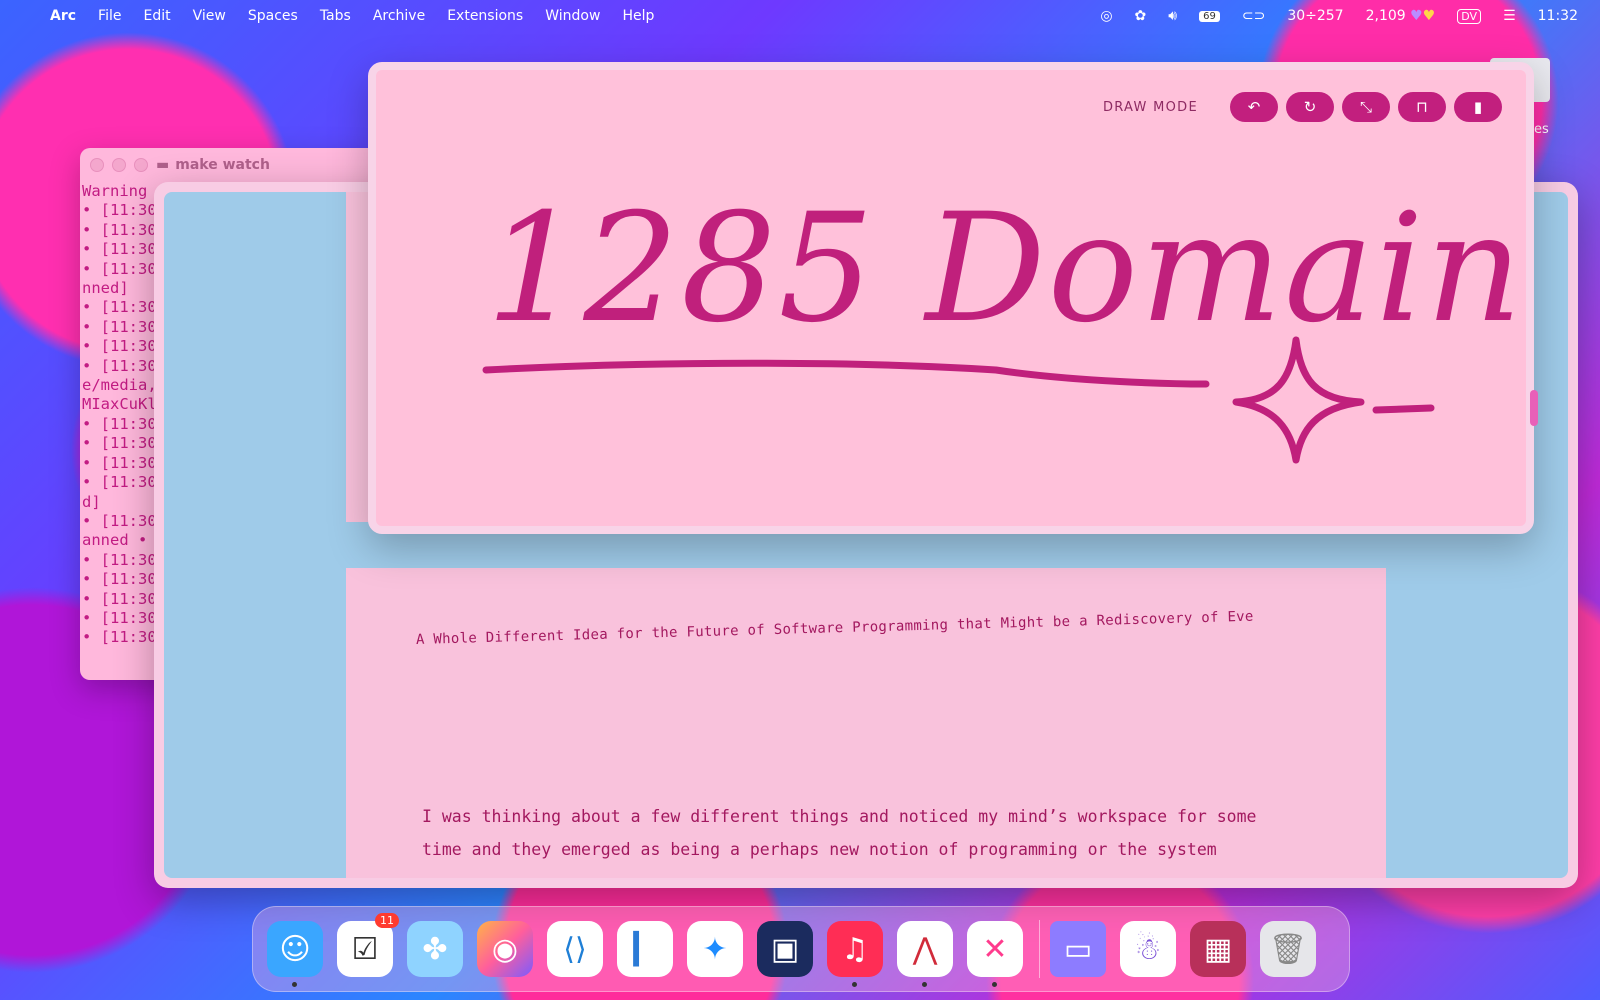  I want to click on menu-app-name: Arc, so click(63, 16).